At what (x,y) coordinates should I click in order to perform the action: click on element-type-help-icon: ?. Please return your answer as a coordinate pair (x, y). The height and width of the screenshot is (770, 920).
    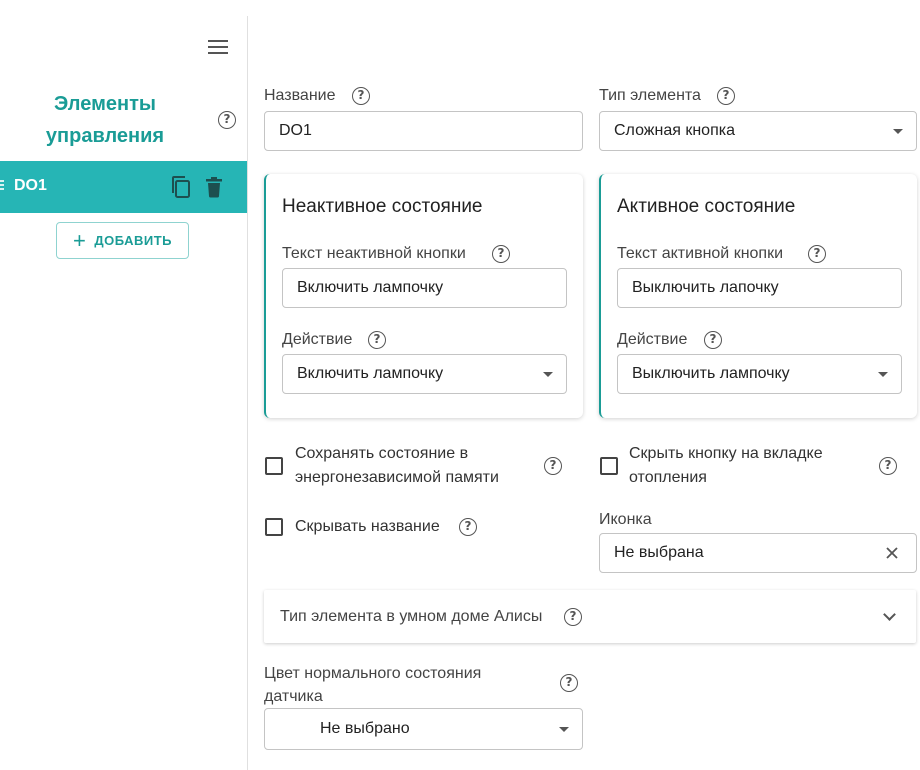
    Looking at the image, I should click on (726, 96).